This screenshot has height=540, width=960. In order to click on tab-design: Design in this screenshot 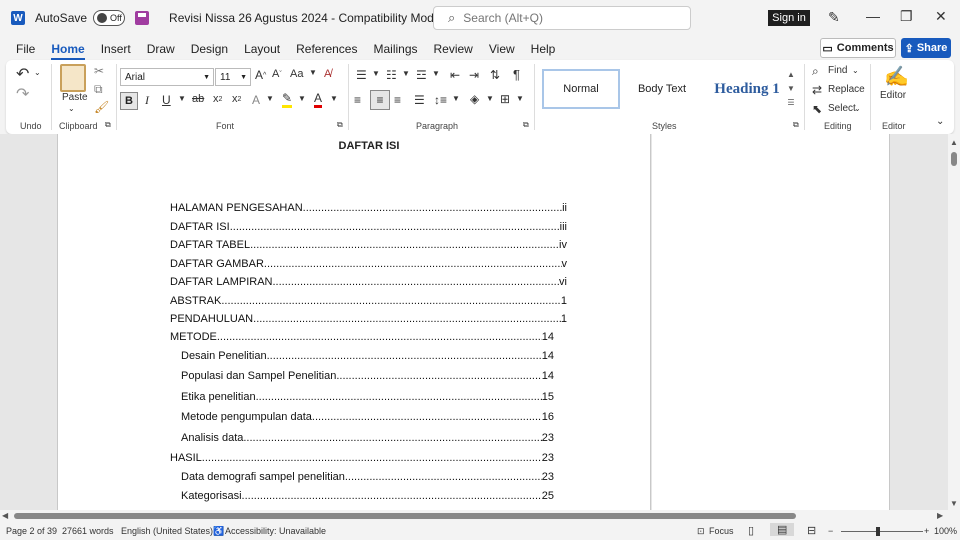, I will do `click(209, 51)`.